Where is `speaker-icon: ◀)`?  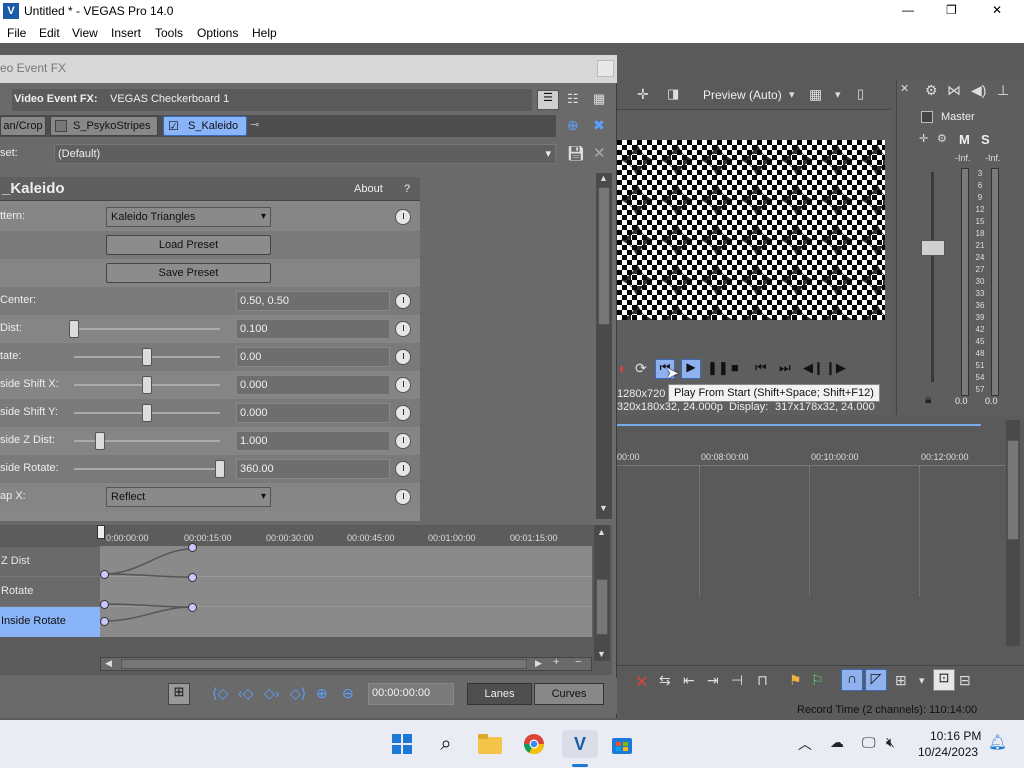
speaker-icon: ◀) is located at coordinates (978, 90).